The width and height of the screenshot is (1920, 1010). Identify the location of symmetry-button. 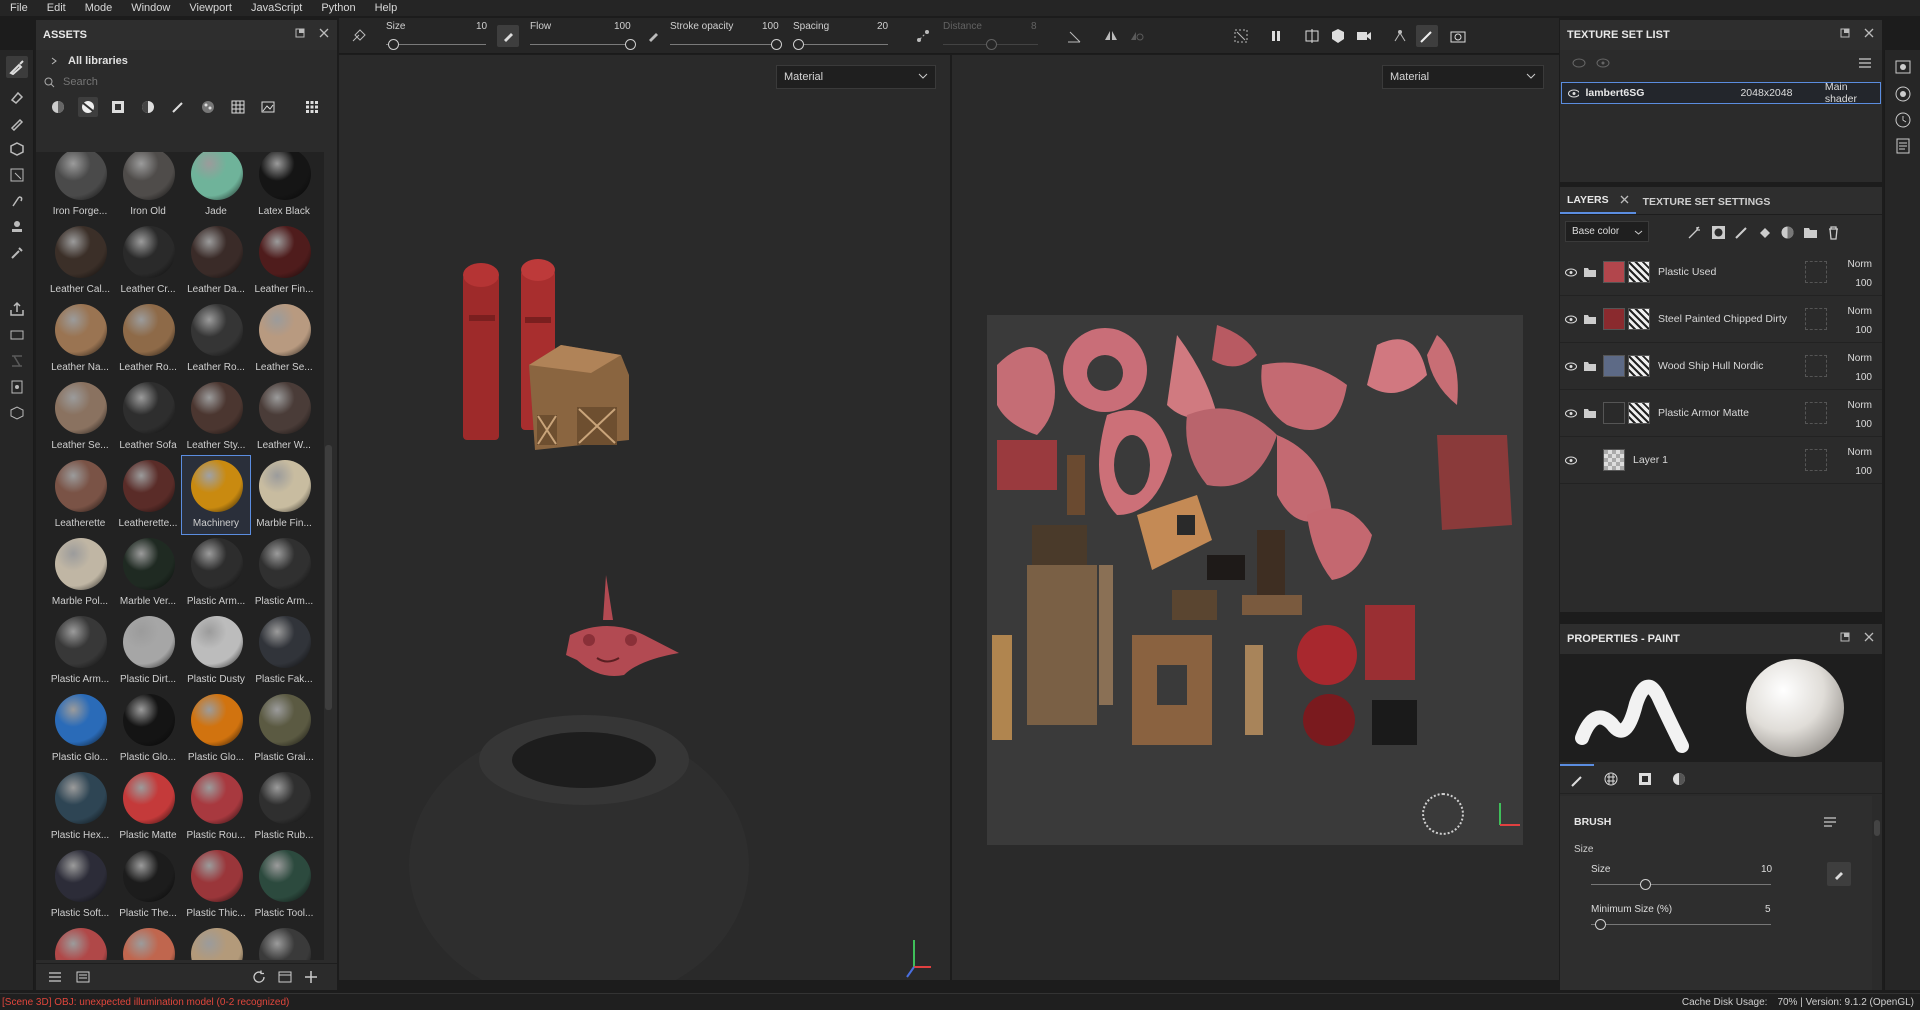
(1111, 36).